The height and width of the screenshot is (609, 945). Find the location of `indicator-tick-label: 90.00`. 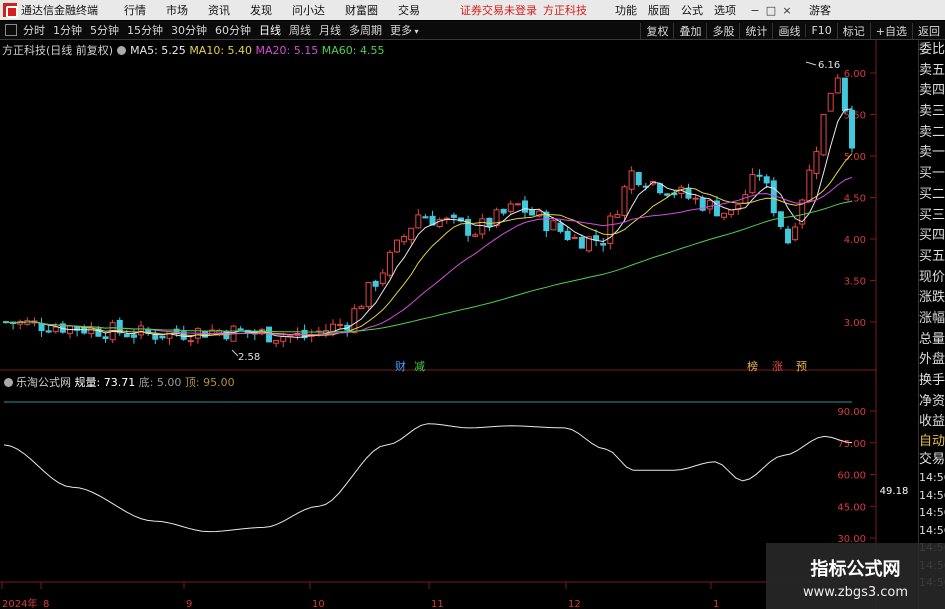

indicator-tick-label: 90.00 is located at coordinates (851, 412).